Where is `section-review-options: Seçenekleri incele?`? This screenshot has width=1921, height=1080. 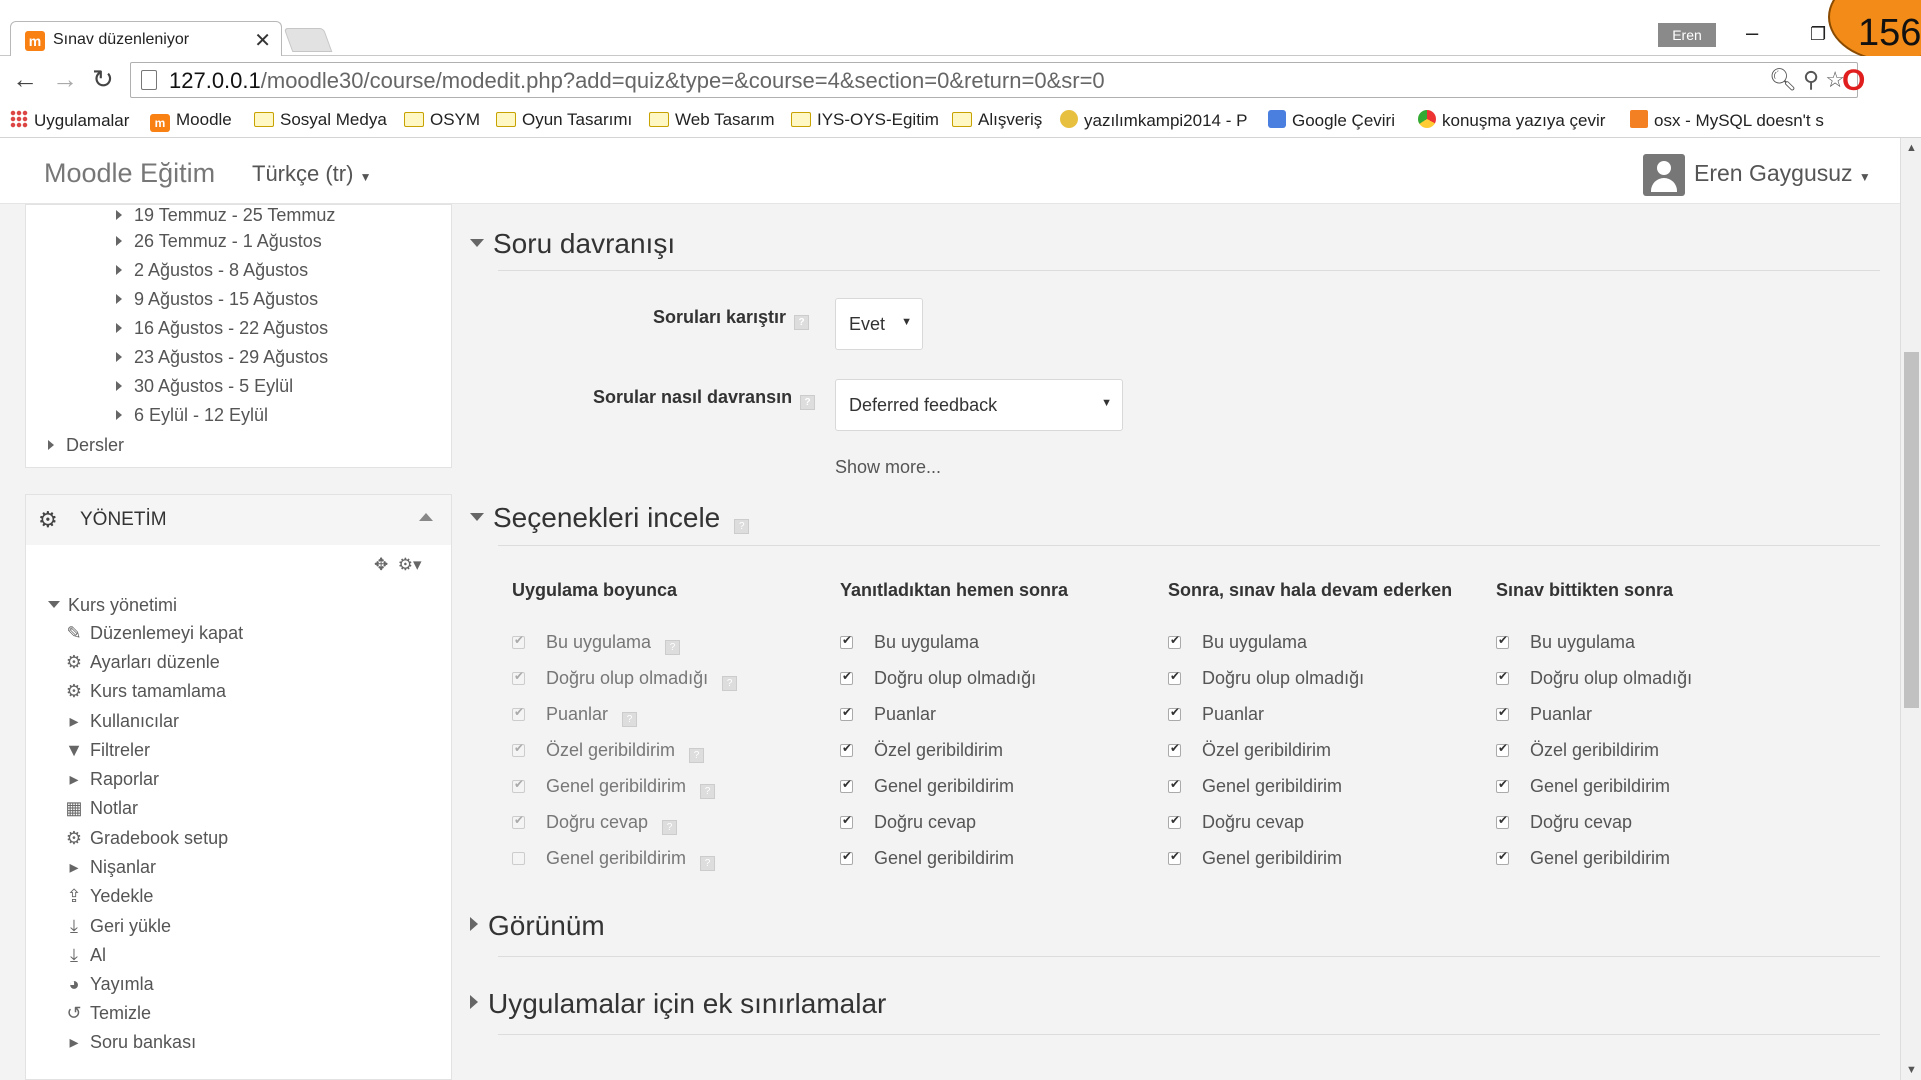
section-review-options: Seçenekleri incele? is located at coordinates (610, 518).